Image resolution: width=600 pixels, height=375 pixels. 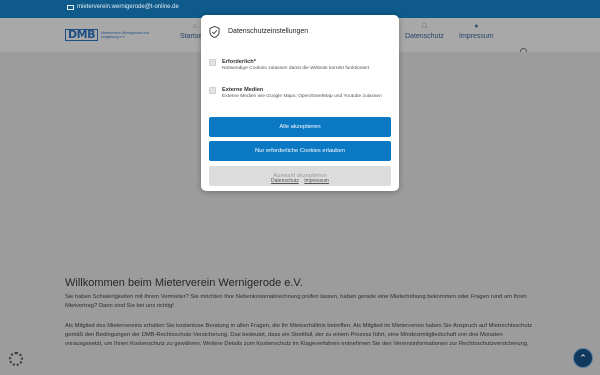 What do you see at coordinates (128, 7) in the screenshot?
I see `contact-email-text: mieterverein.wernigerode@t-online.de` at bounding box center [128, 7].